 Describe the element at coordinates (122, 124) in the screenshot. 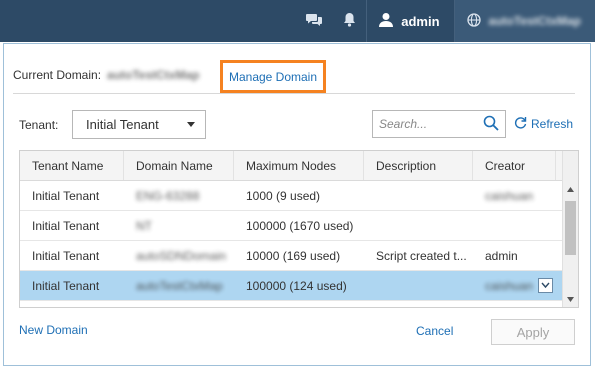

I see `tenant-selected-value: Initial Tenant` at that location.